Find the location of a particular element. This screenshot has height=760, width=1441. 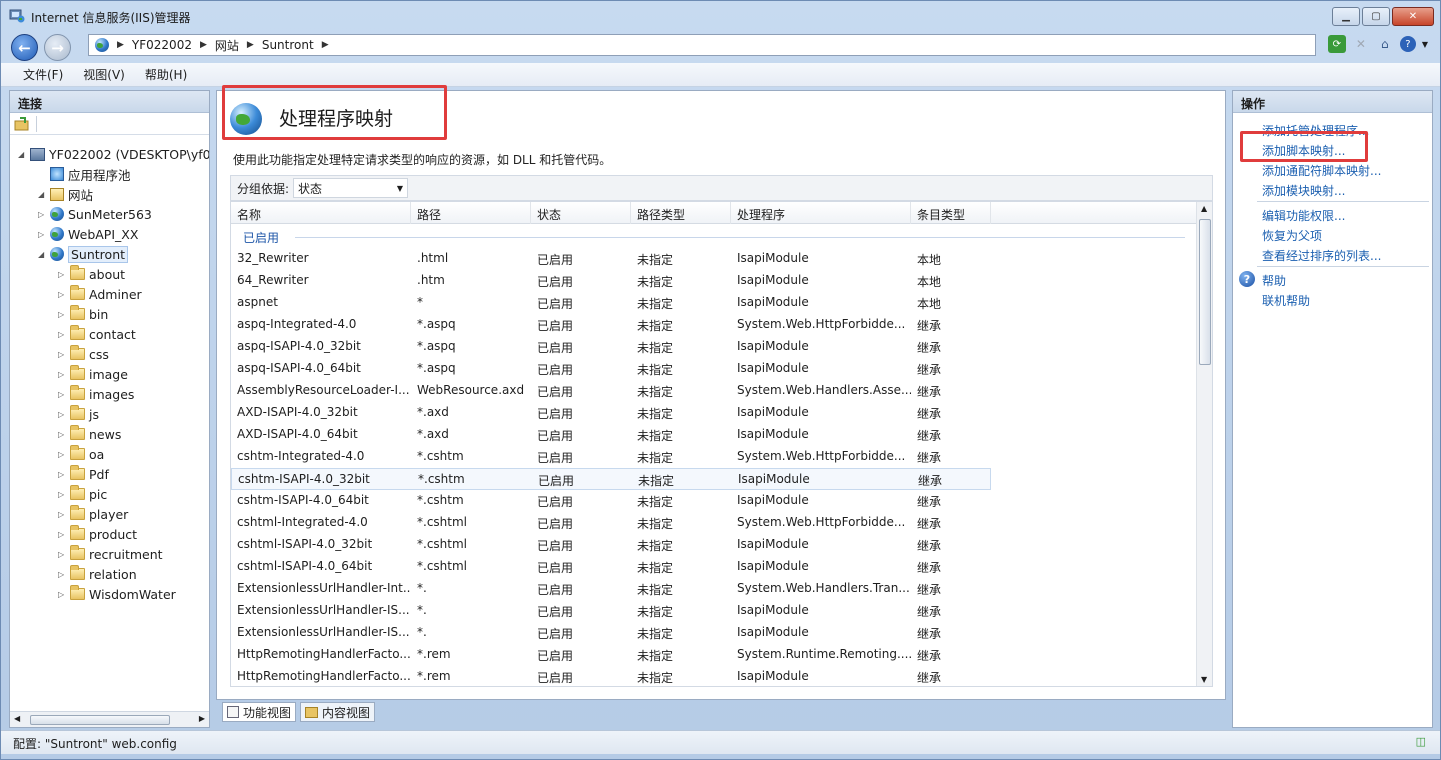

menu-view: 视图(V) is located at coordinates (104, 74).